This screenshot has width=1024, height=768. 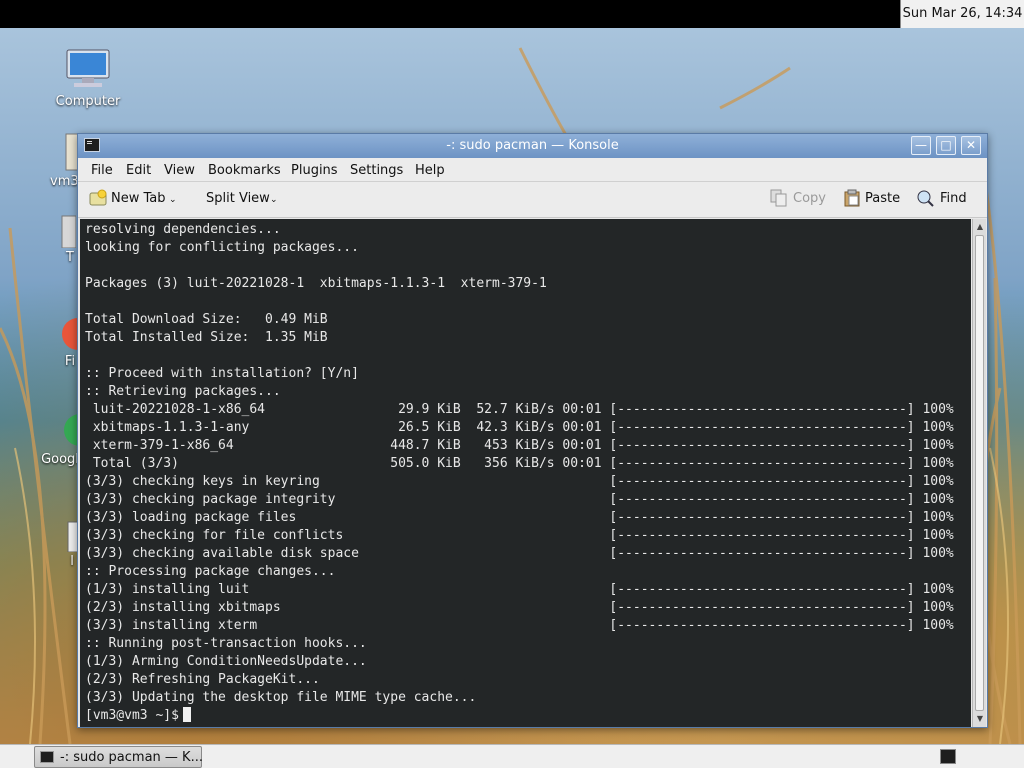 I want to click on copy-label: Copy, so click(x=809, y=198).